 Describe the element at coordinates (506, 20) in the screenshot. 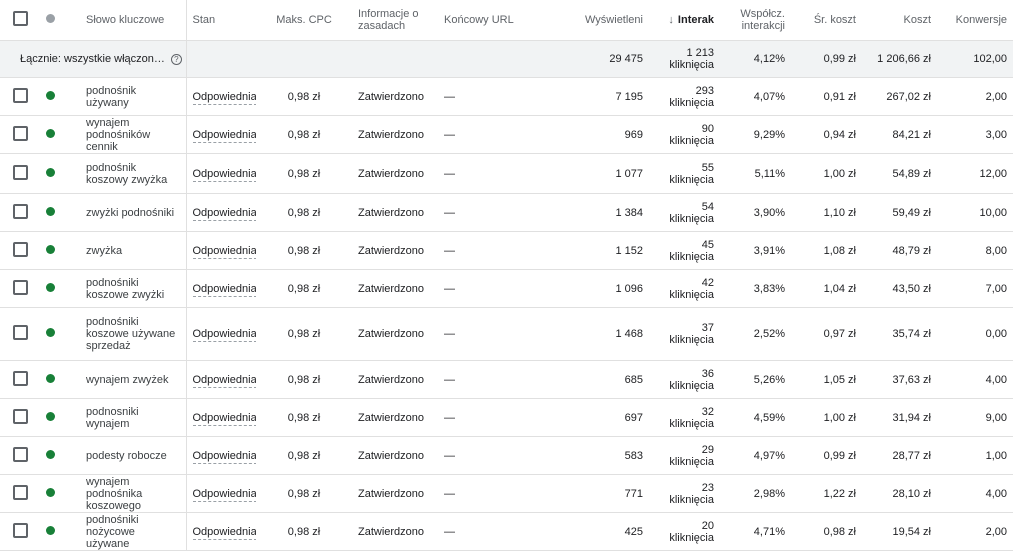

I see `col-header-url: Końcowy URL` at that location.